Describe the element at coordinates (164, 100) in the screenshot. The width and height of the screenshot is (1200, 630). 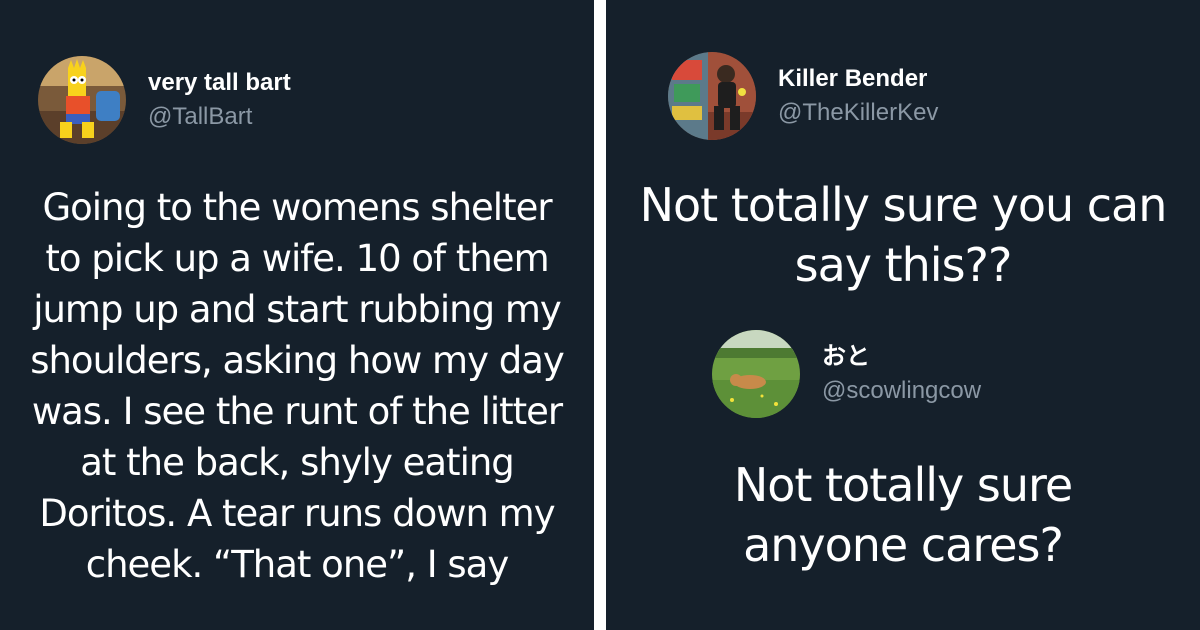
I see `left-tweet-header: very tall bart @TallBart` at that location.